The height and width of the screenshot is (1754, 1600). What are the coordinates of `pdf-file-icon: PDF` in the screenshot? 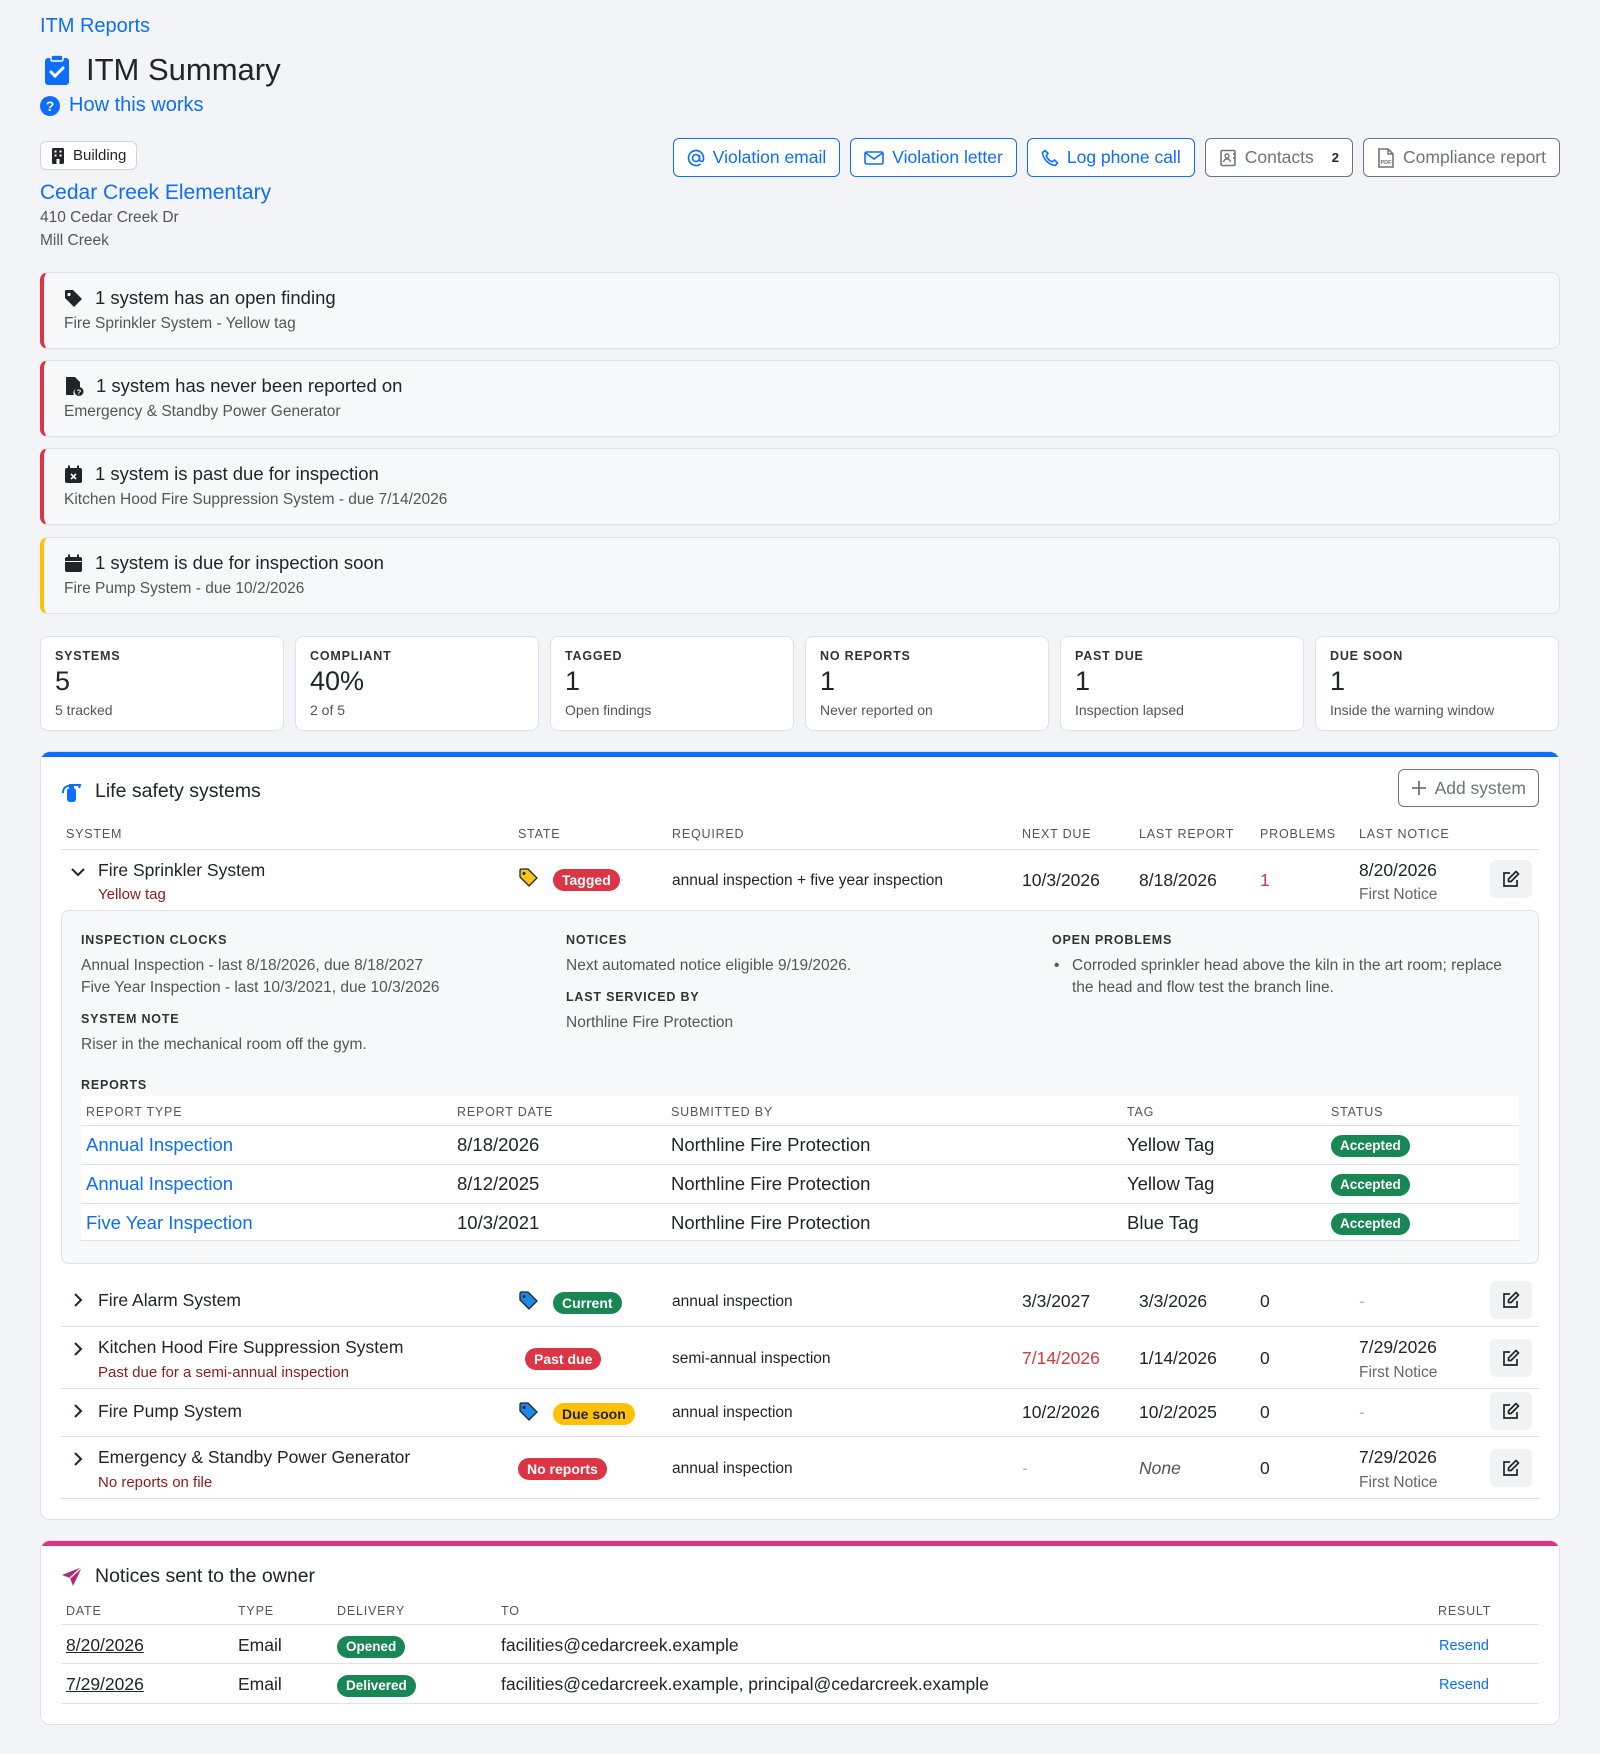 It's located at (1386, 157).